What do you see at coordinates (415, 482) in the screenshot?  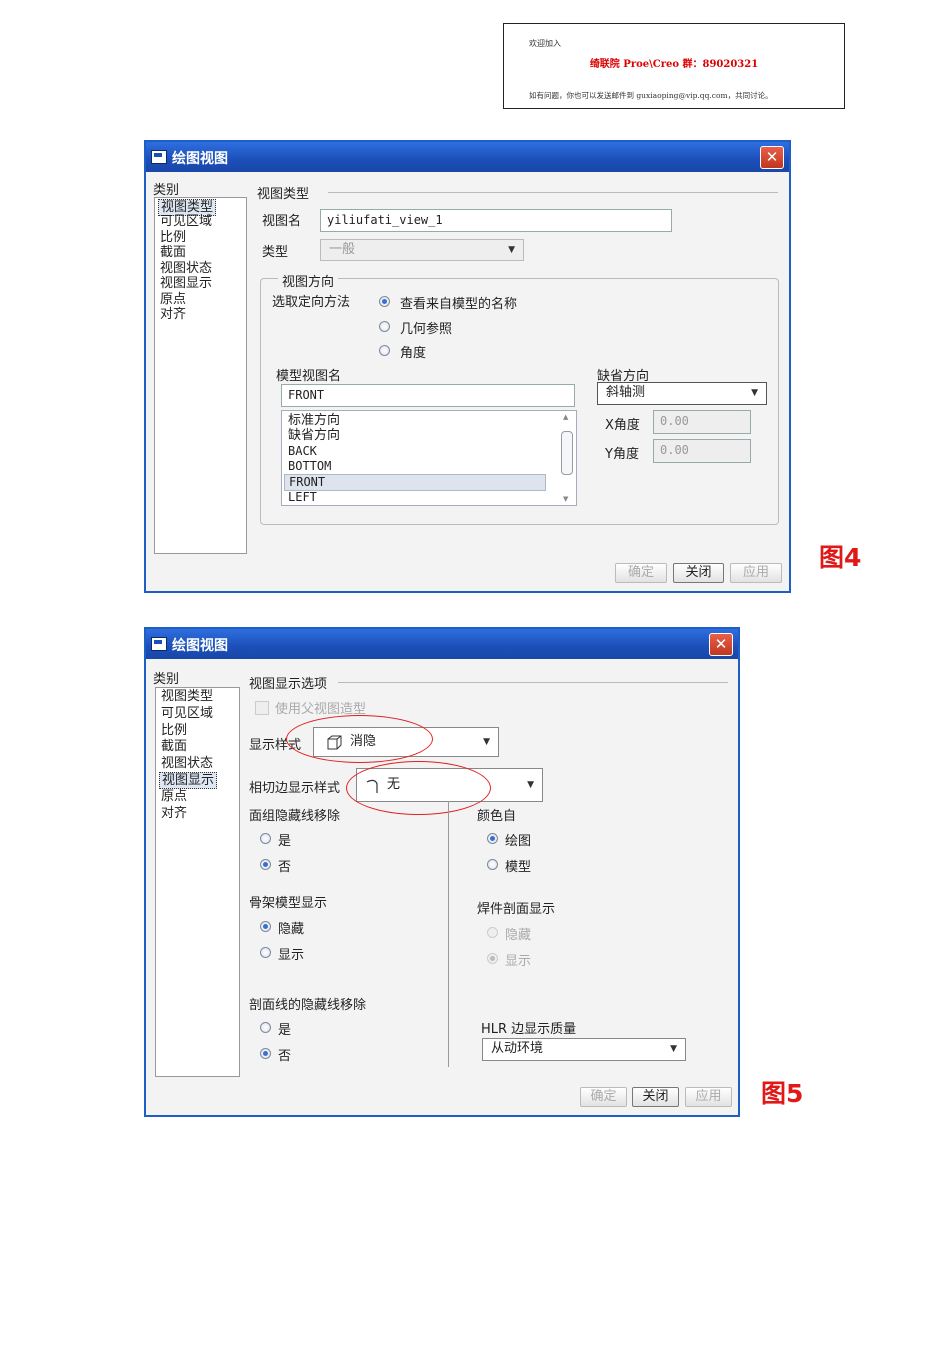 I see `list-item-selected: FRONT` at bounding box center [415, 482].